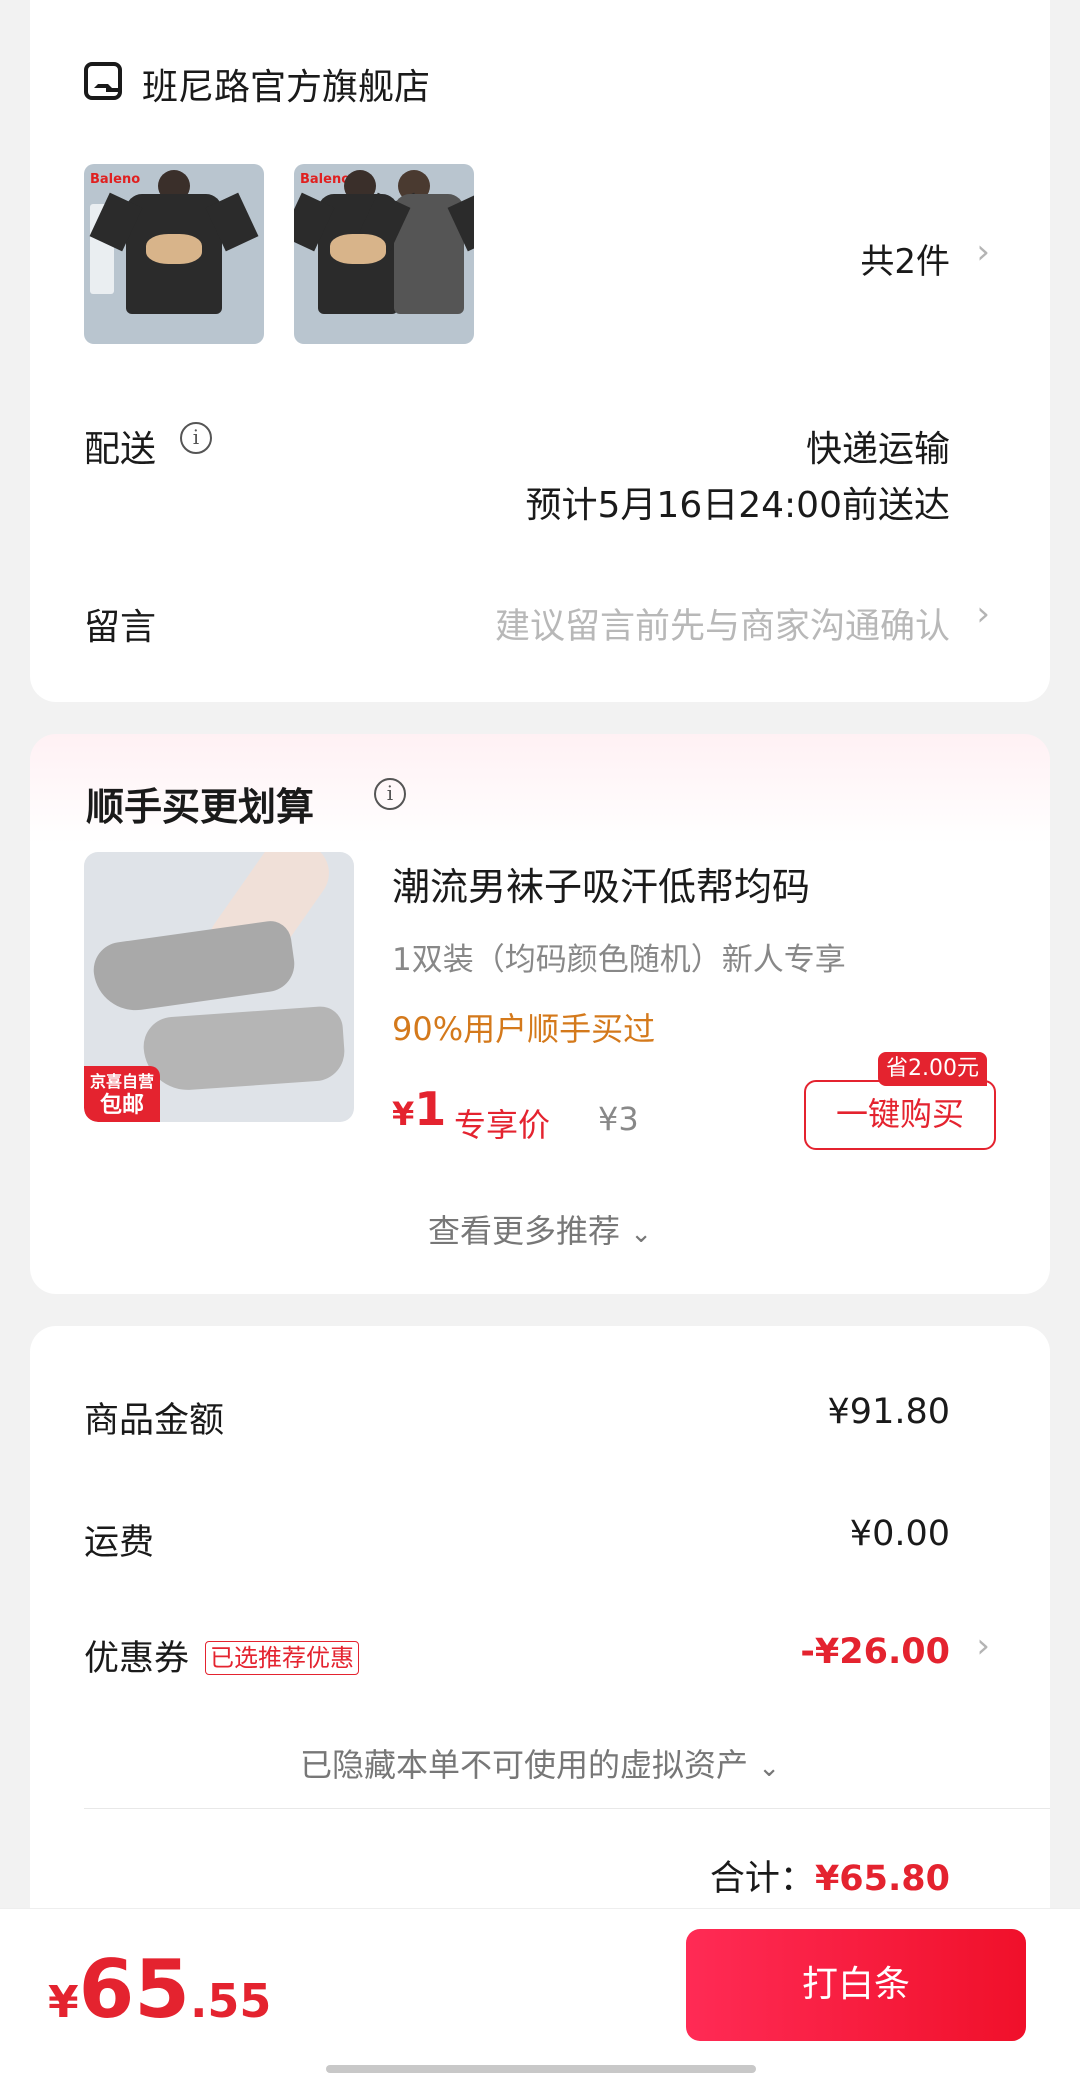  Describe the element at coordinates (875, 1652) in the screenshot. I see `coupon-value: -¥26.00` at that location.